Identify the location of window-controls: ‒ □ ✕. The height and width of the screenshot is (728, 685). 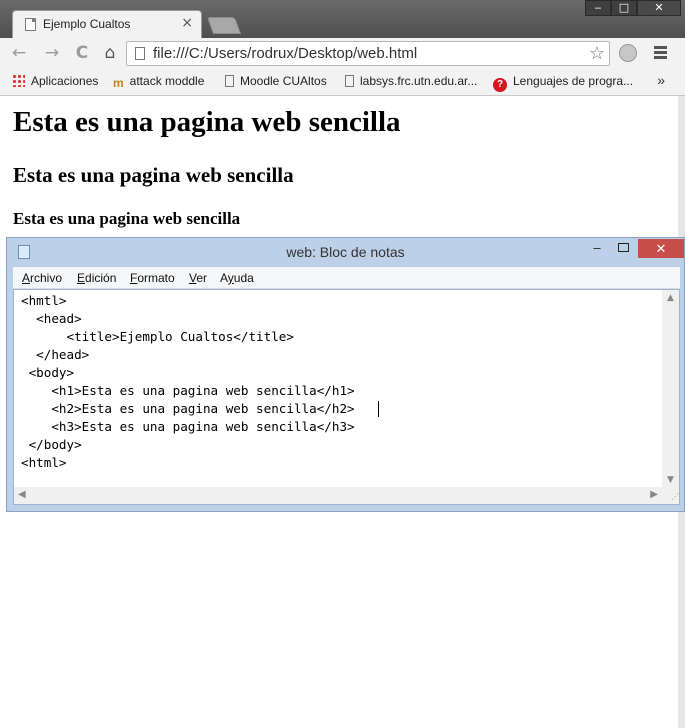
(633, 8).